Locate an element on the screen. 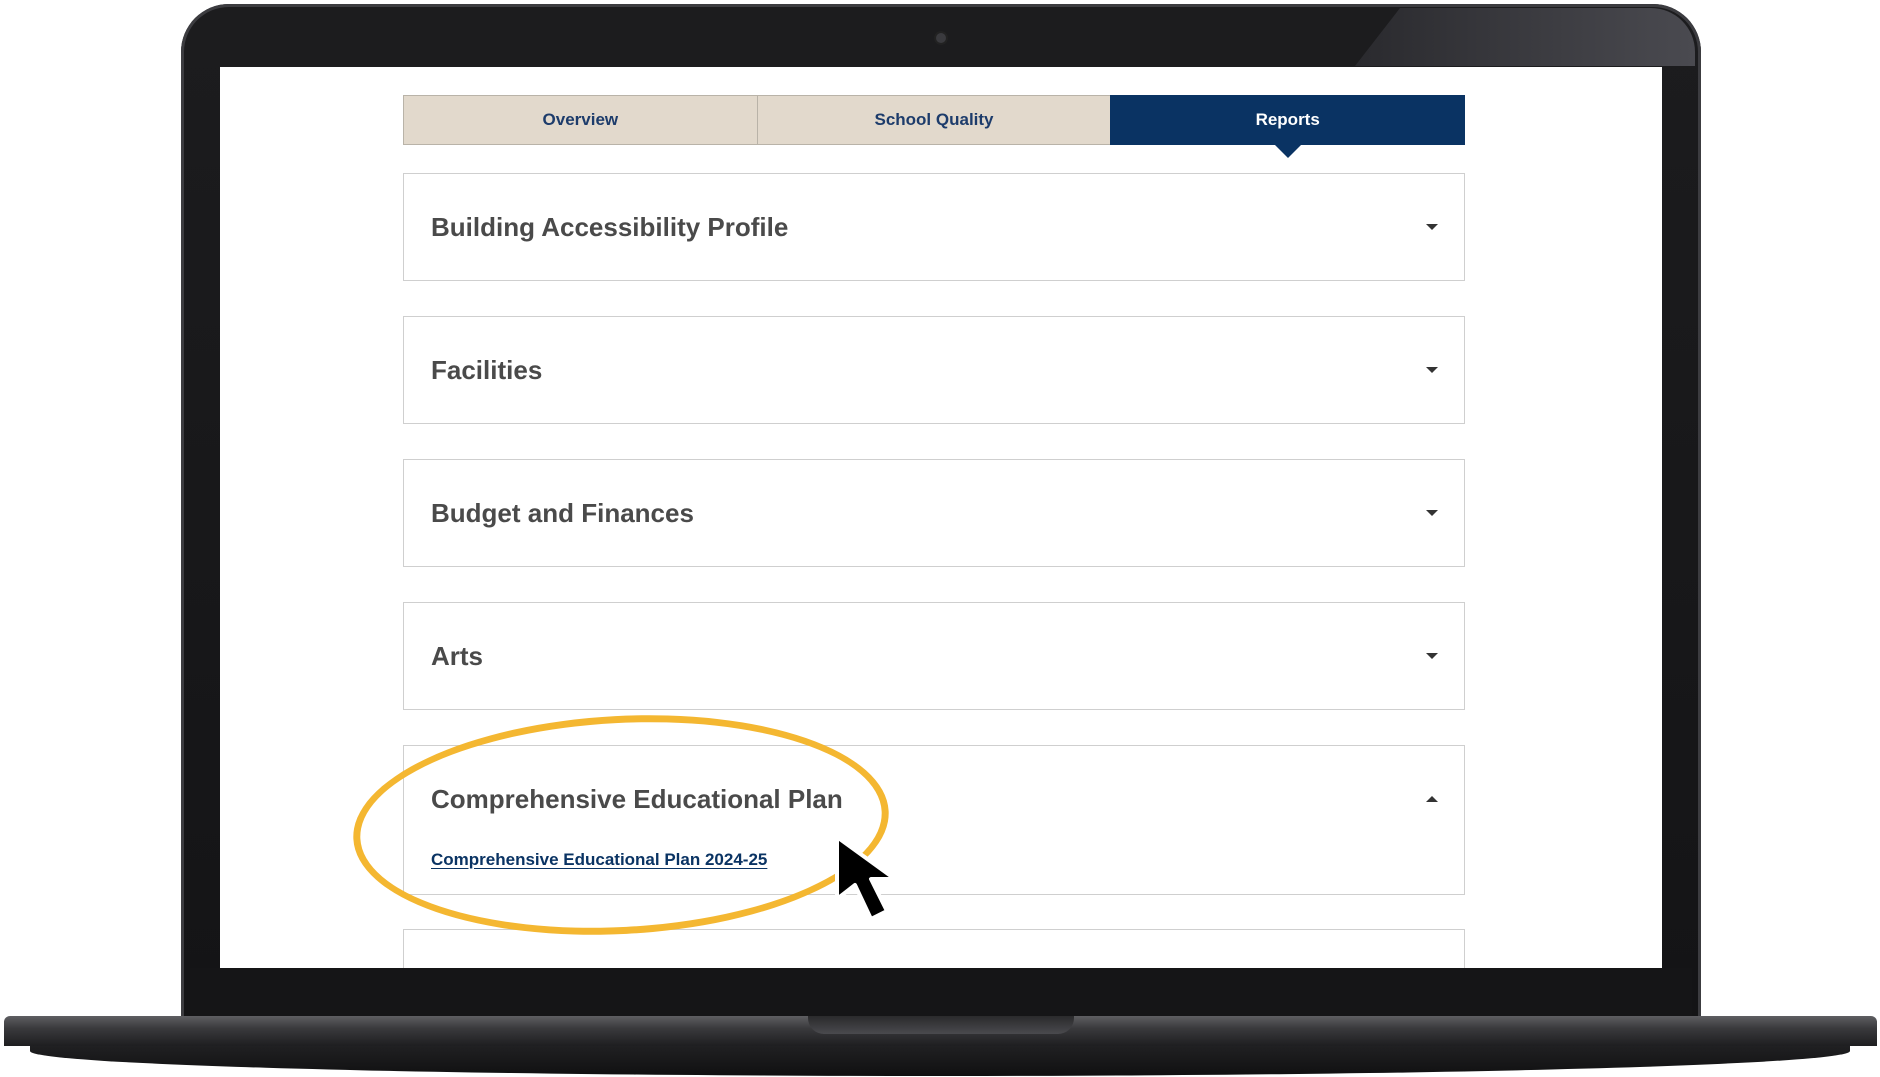 The width and height of the screenshot is (1880, 1077). webcam-icon is located at coordinates (941, 38).